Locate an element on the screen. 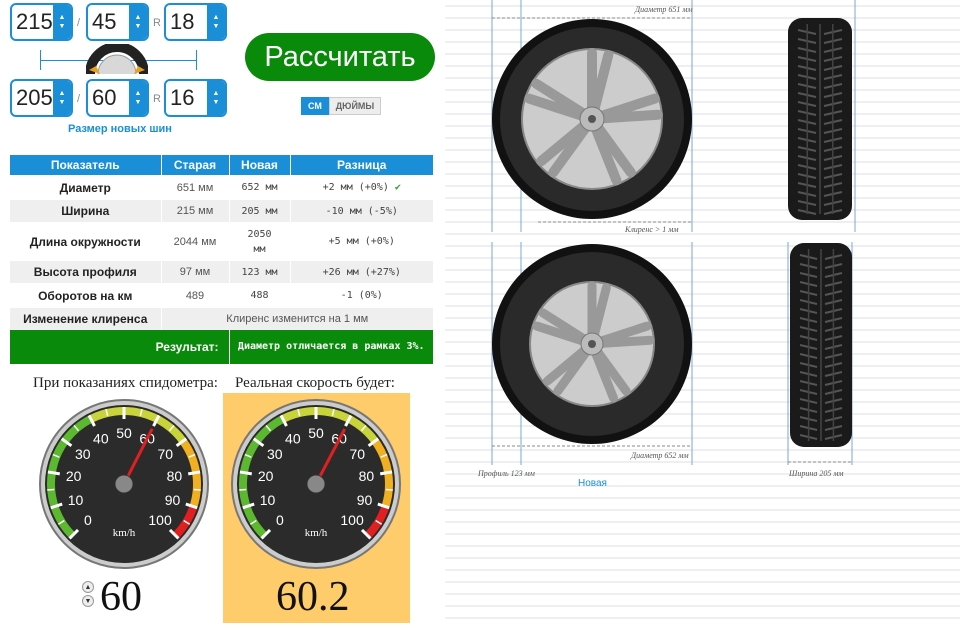  row-diff: +26 мм (+27%) is located at coordinates (362, 272).